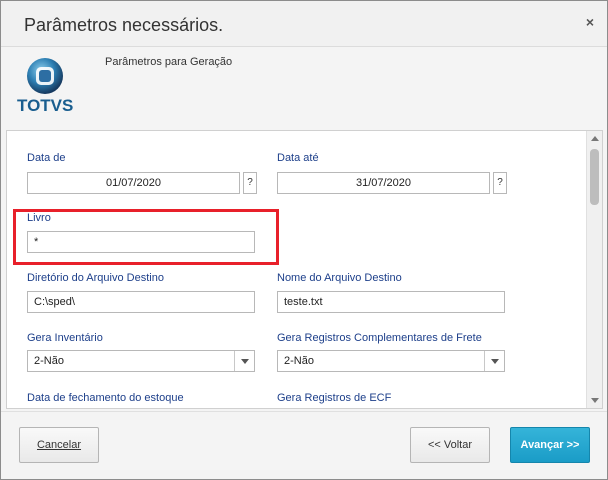  I want to click on nome-arquivo-label: Nome do Arquivo Destino, so click(339, 278).